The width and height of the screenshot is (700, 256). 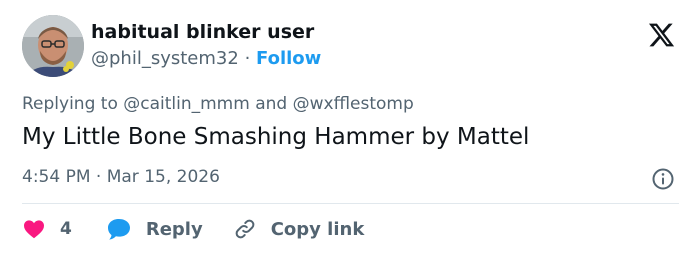 What do you see at coordinates (34, 229) in the screenshot?
I see `heart-icon` at bounding box center [34, 229].